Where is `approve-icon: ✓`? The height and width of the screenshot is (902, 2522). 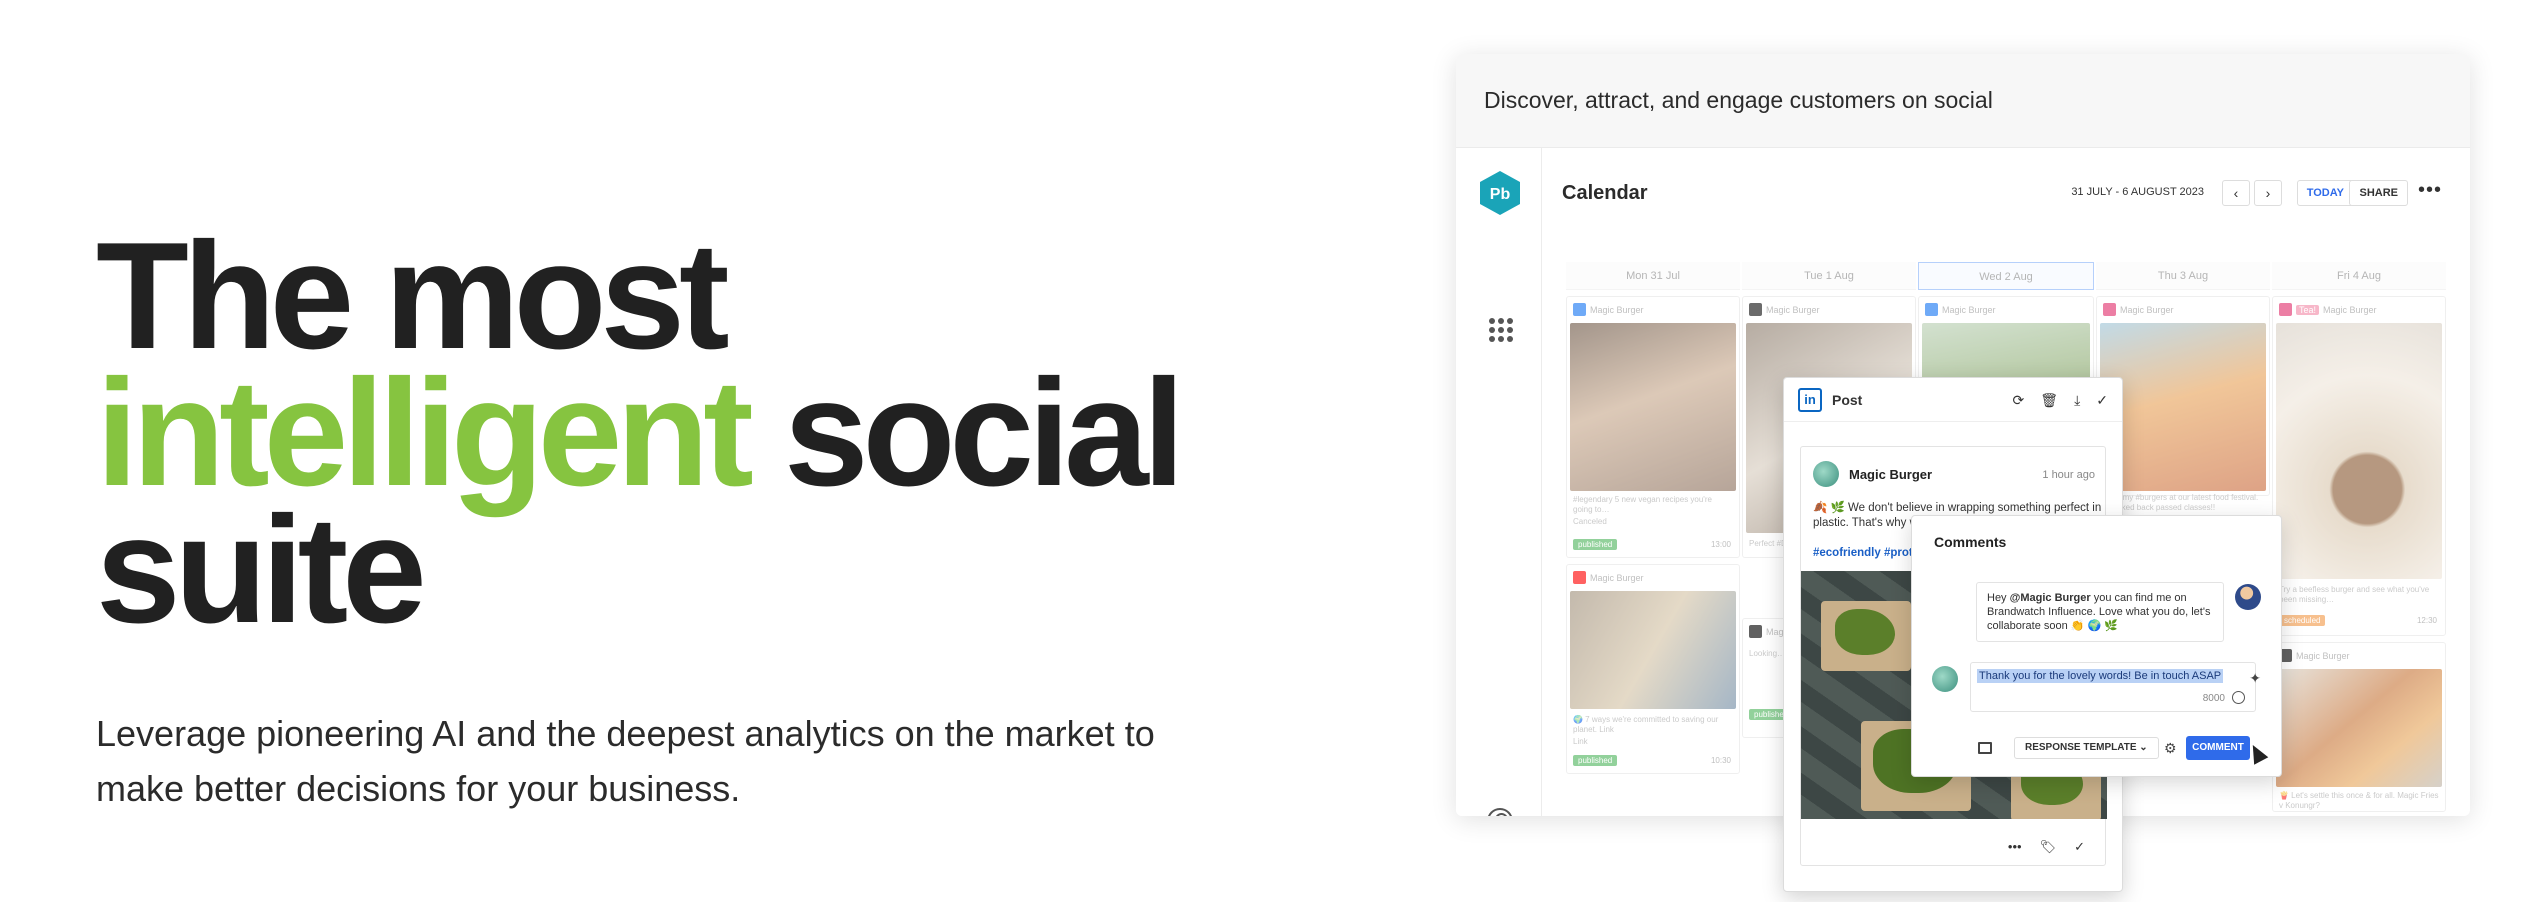 approve-icon: ✓ is located at coordinates (2079, 847).